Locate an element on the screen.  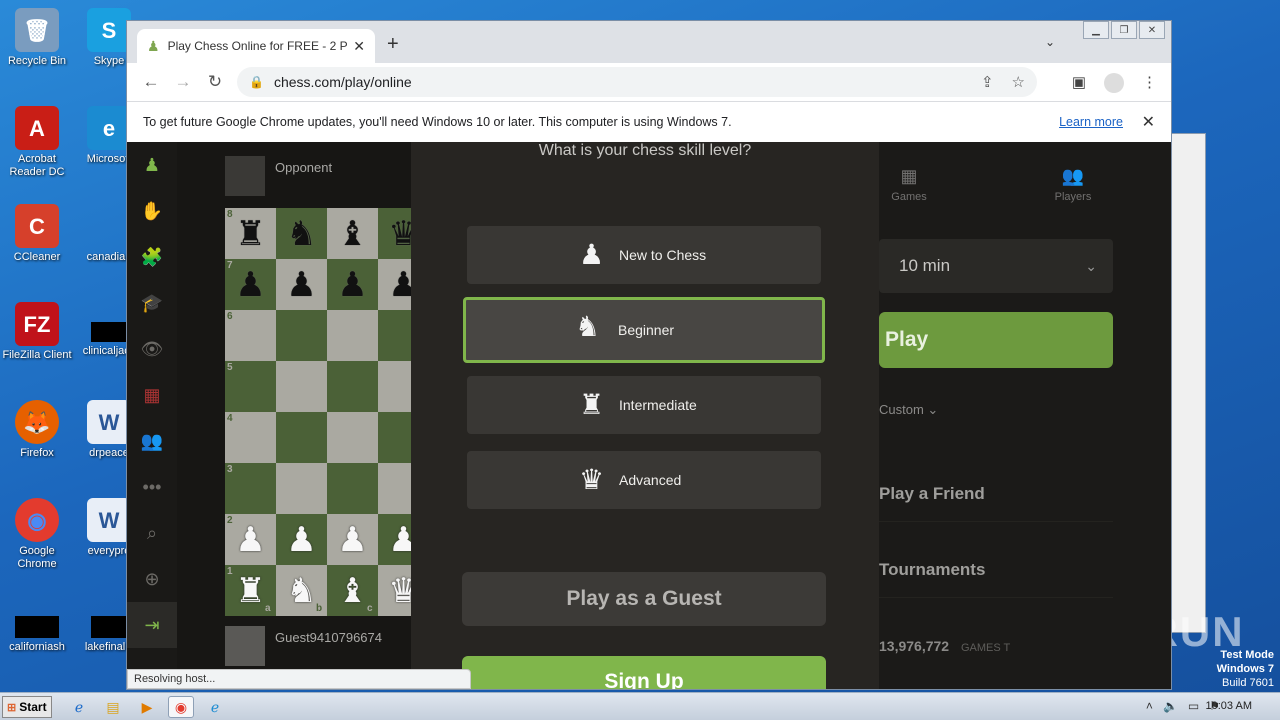
skill-new-to-chess-button: ♟ New to Chess is located at coordinates (644, 255).